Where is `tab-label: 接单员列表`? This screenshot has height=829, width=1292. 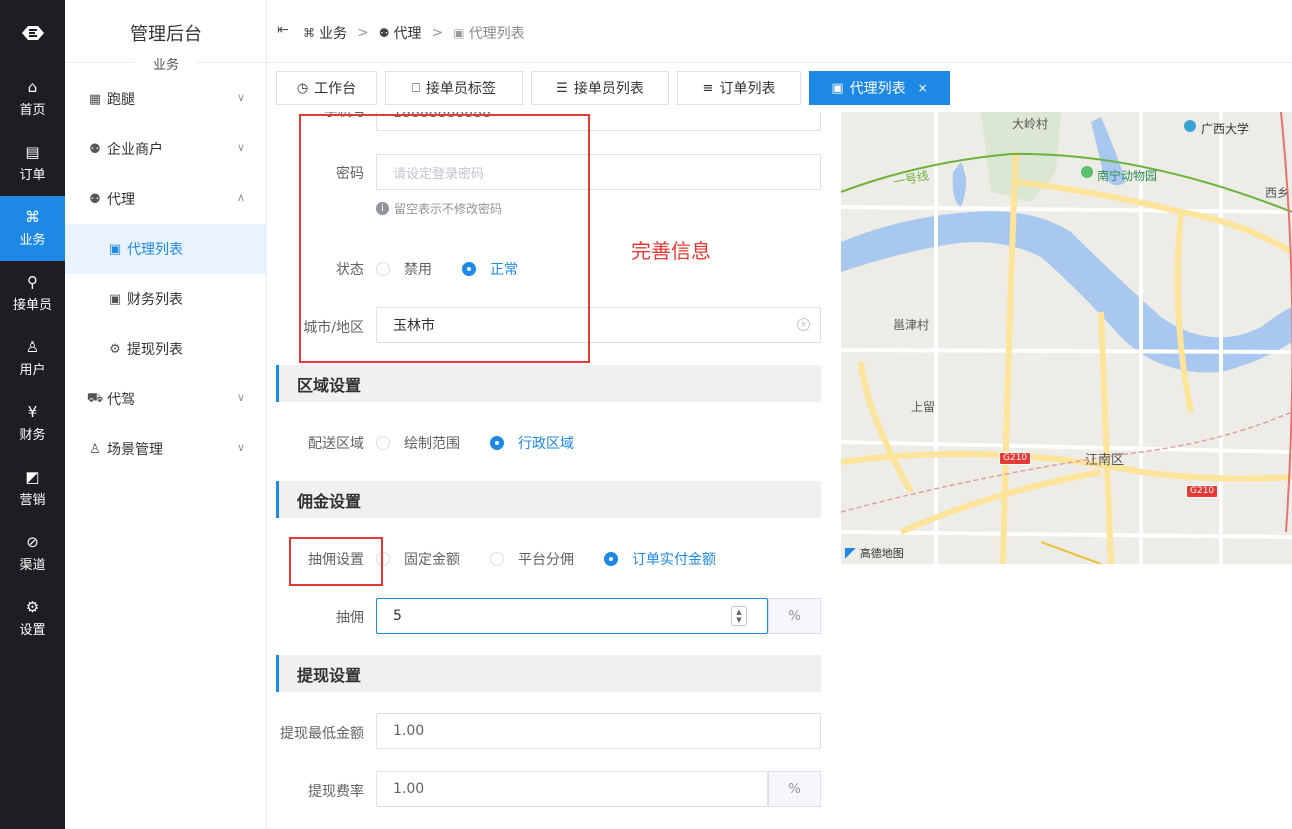
tab-label: 接单员列表 is located at coordinates (608, 89).